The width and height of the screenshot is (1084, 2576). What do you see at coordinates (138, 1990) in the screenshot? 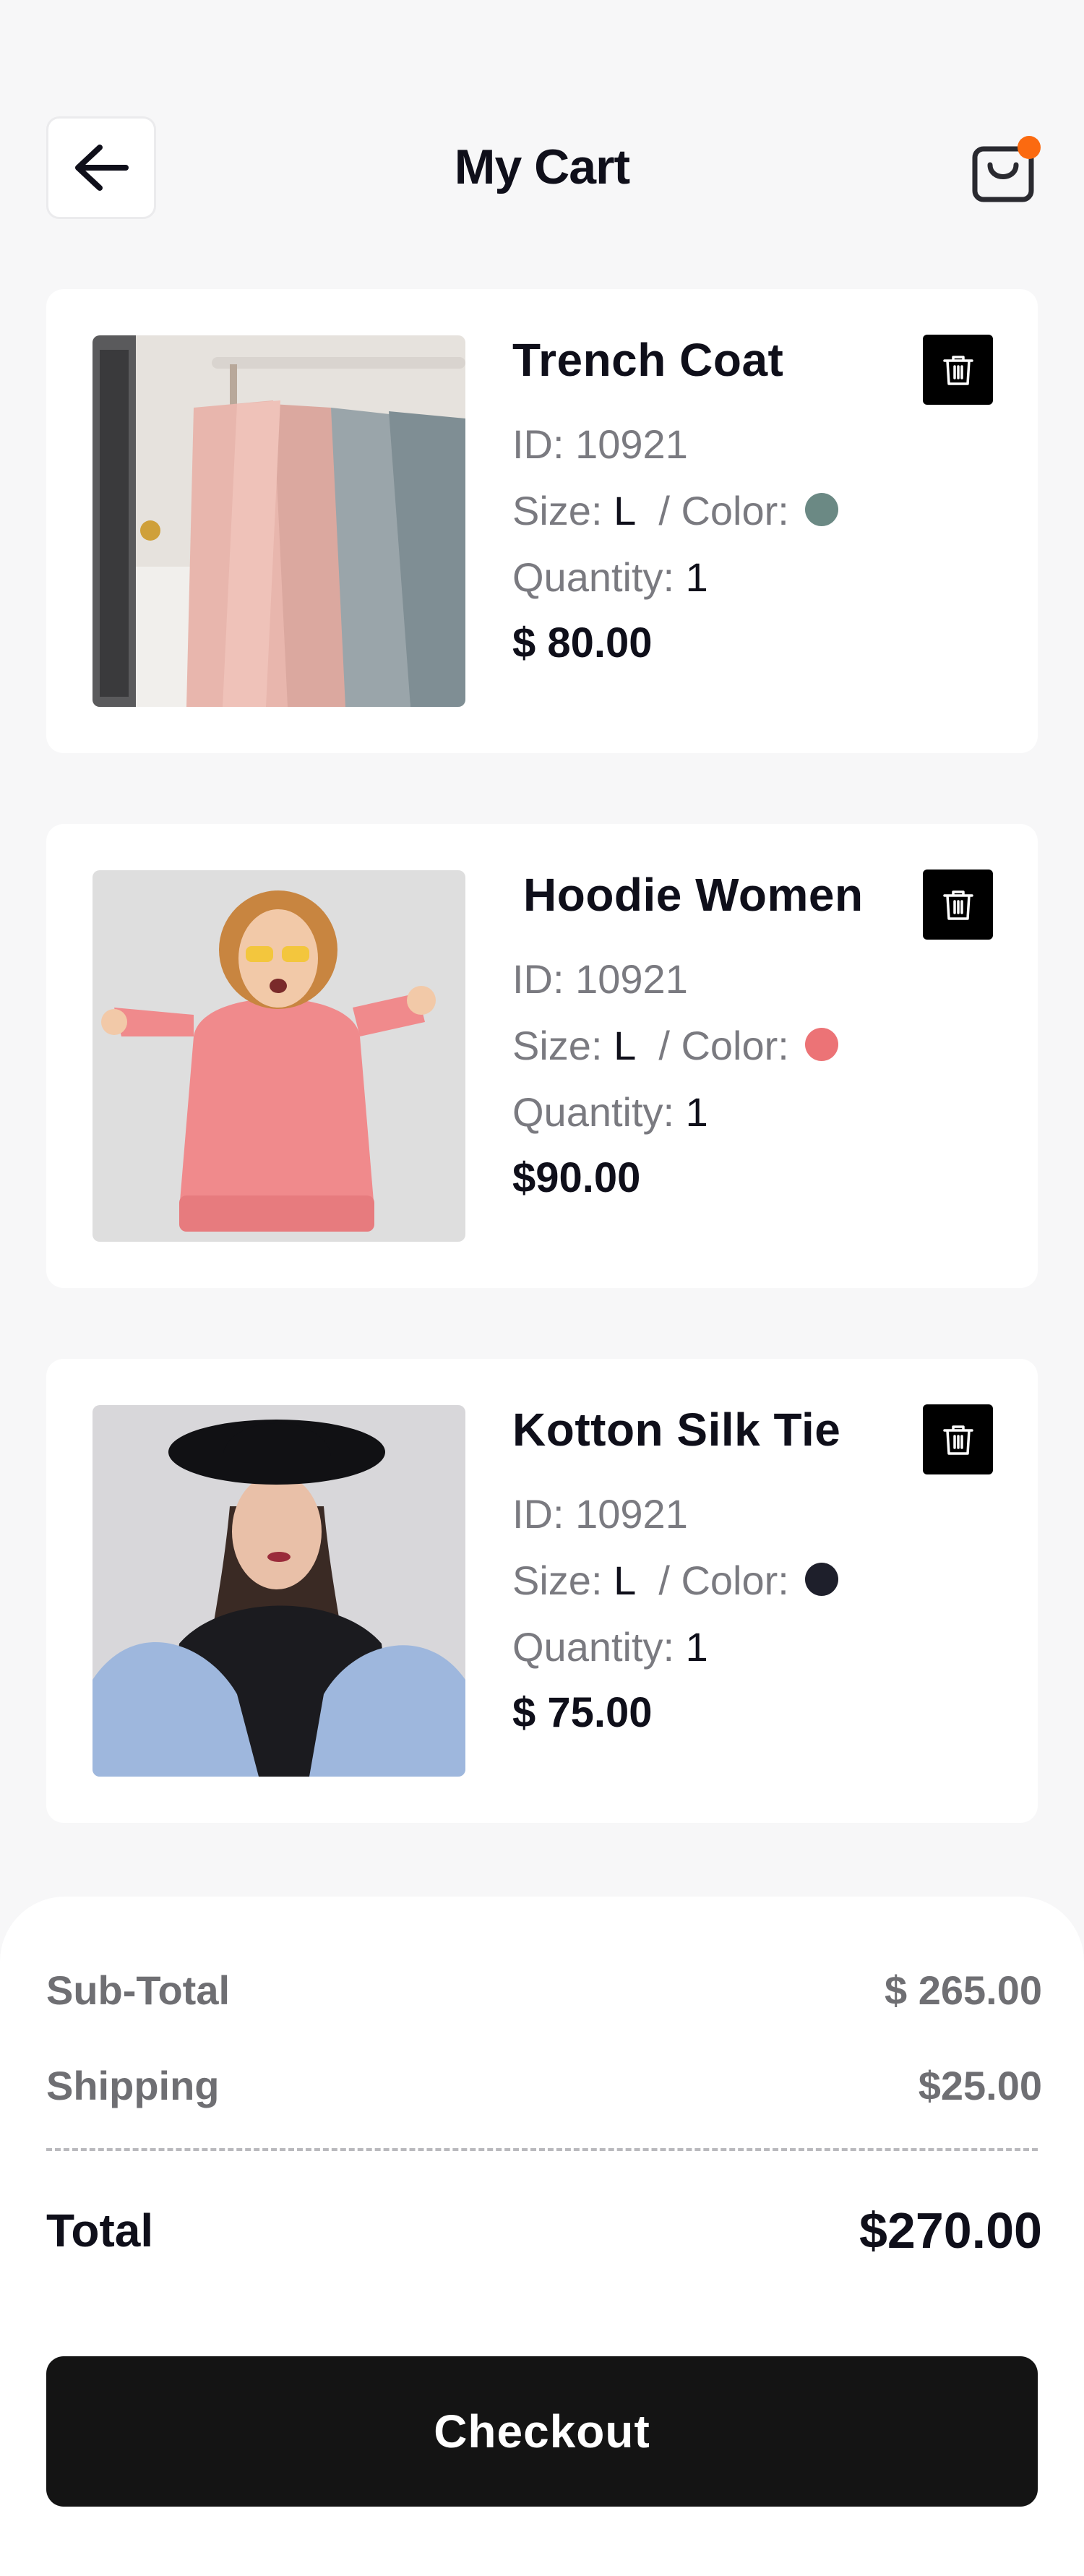
I see `subtotal-label: Sub-Total` at bounding box center [138, 1990].